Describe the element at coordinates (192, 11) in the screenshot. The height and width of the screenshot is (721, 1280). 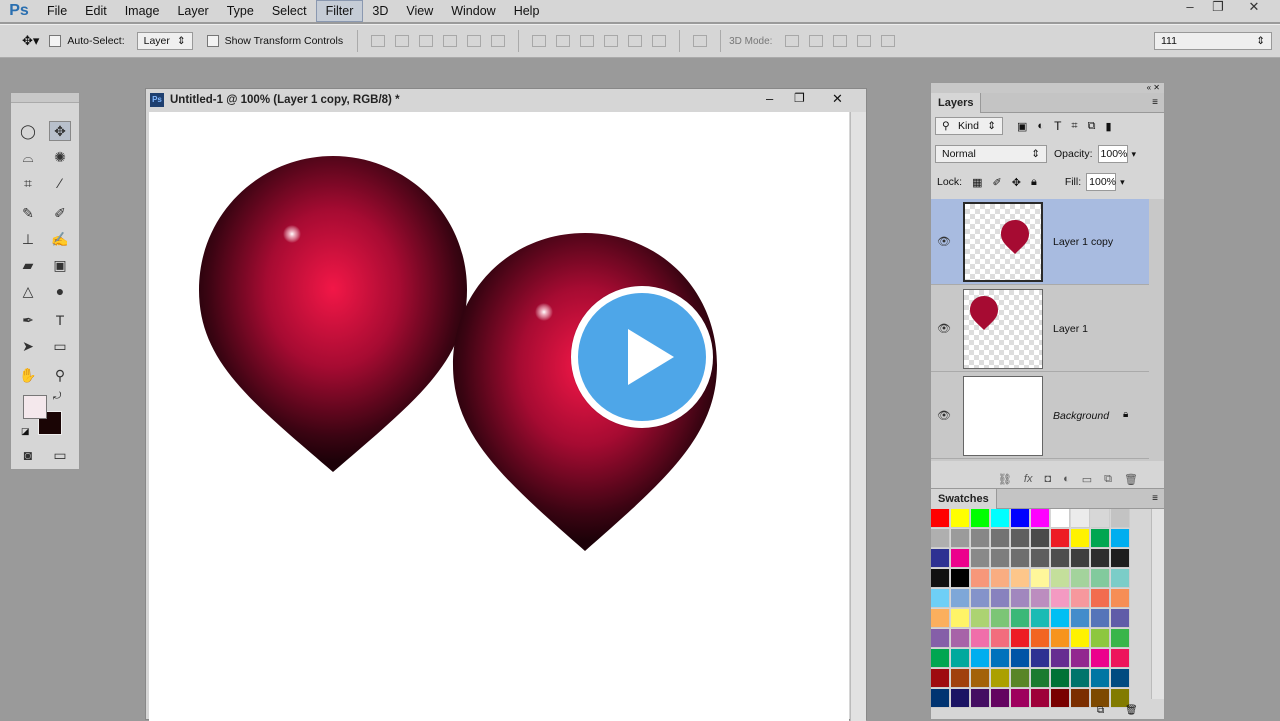
I see `menu-layer: Layer` at that location.